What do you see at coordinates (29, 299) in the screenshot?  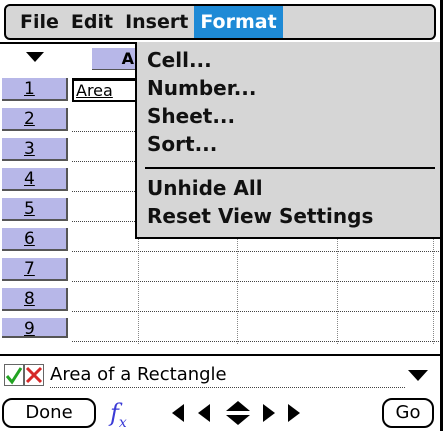 I see `row-number: 8` at bounding box center [29, 299].